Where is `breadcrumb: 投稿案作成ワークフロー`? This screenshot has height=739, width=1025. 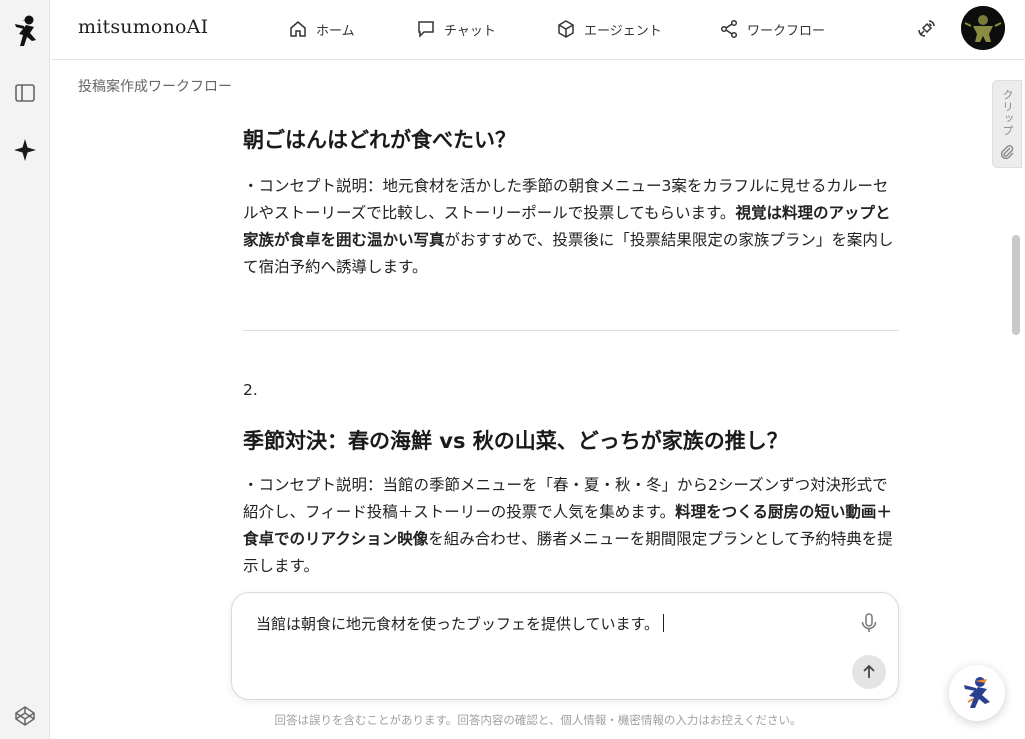
breadcrumb: 投稿案作成ワークフロー is located at coordinates (155, 87).